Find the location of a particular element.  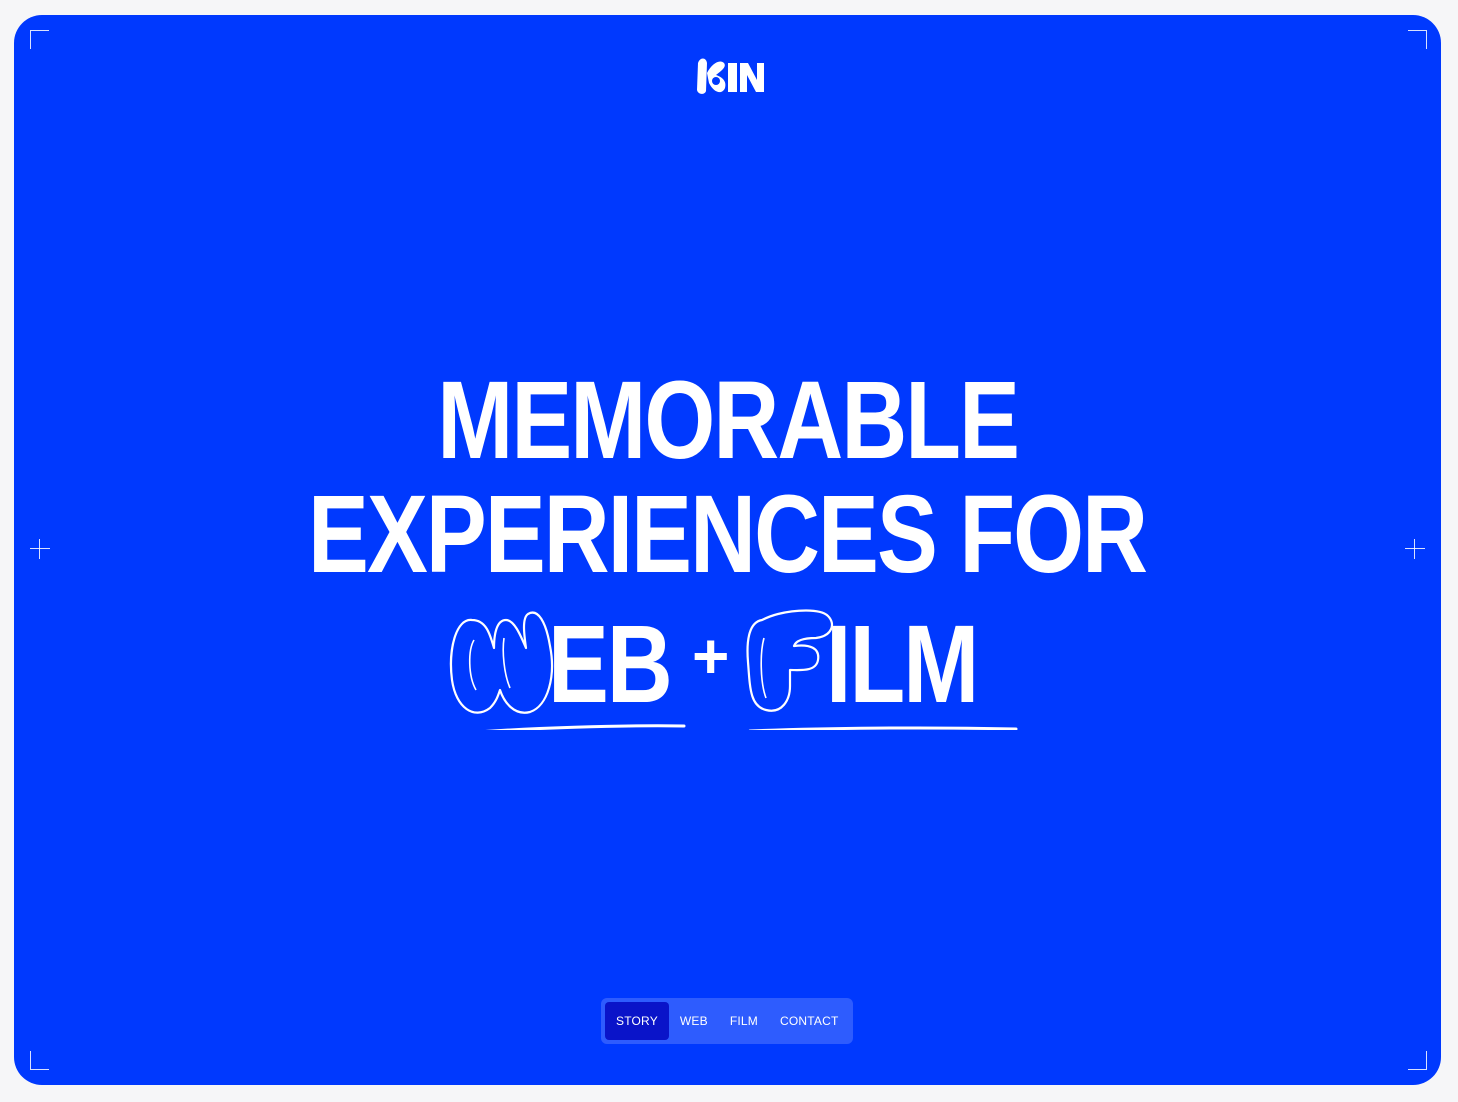

hero-line-2: EXPERIENCES FOR is located at coordinates (727, 534).